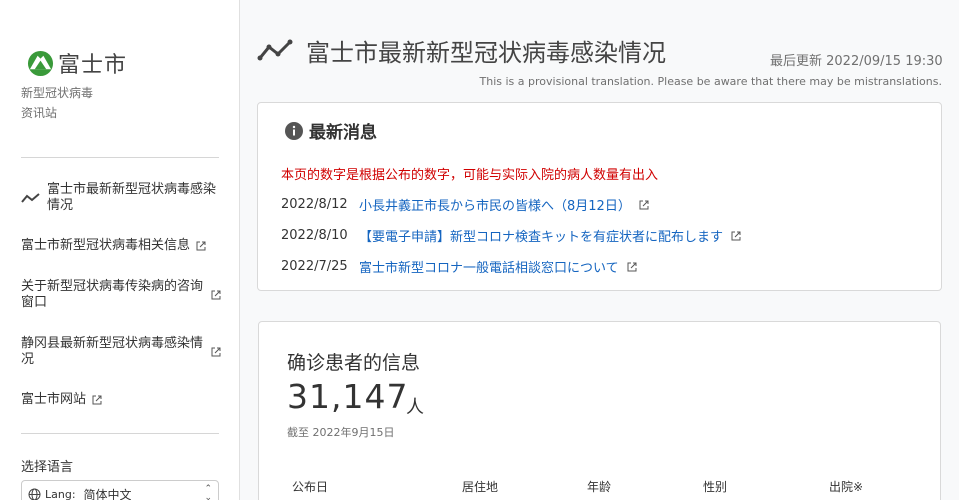  I want to click on patients-unit: 人, so click(415, 407).